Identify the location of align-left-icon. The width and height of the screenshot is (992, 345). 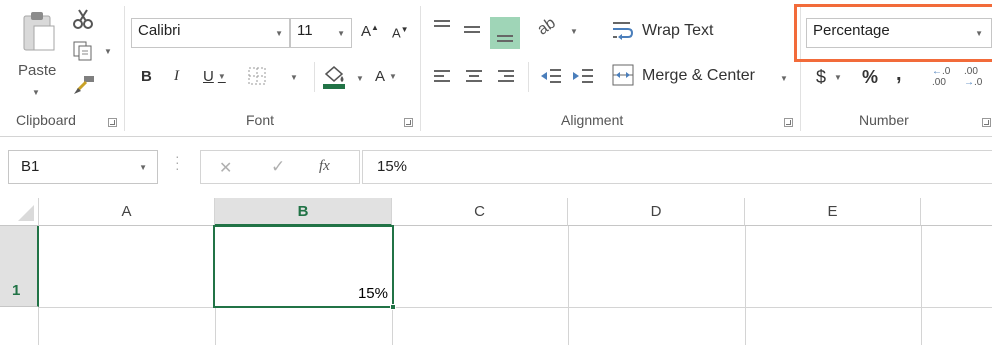
(442, 77).